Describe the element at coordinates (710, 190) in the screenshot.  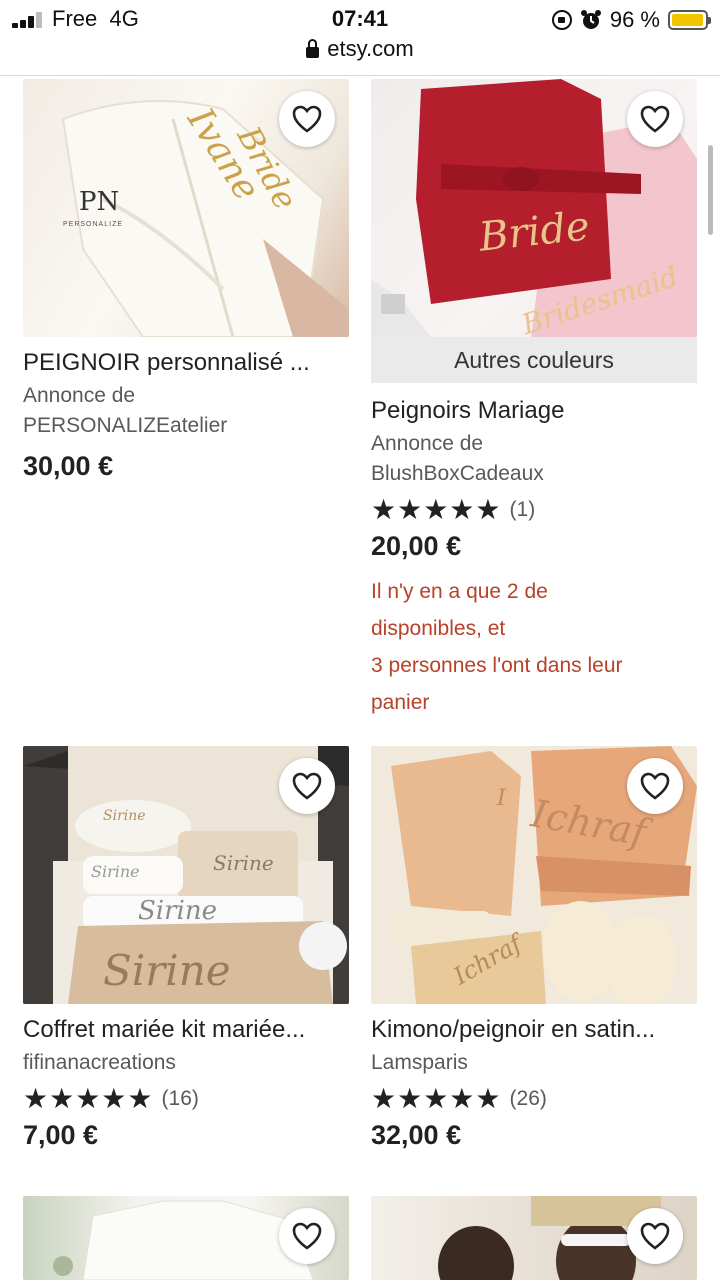
I see `scrollbar` at that location.